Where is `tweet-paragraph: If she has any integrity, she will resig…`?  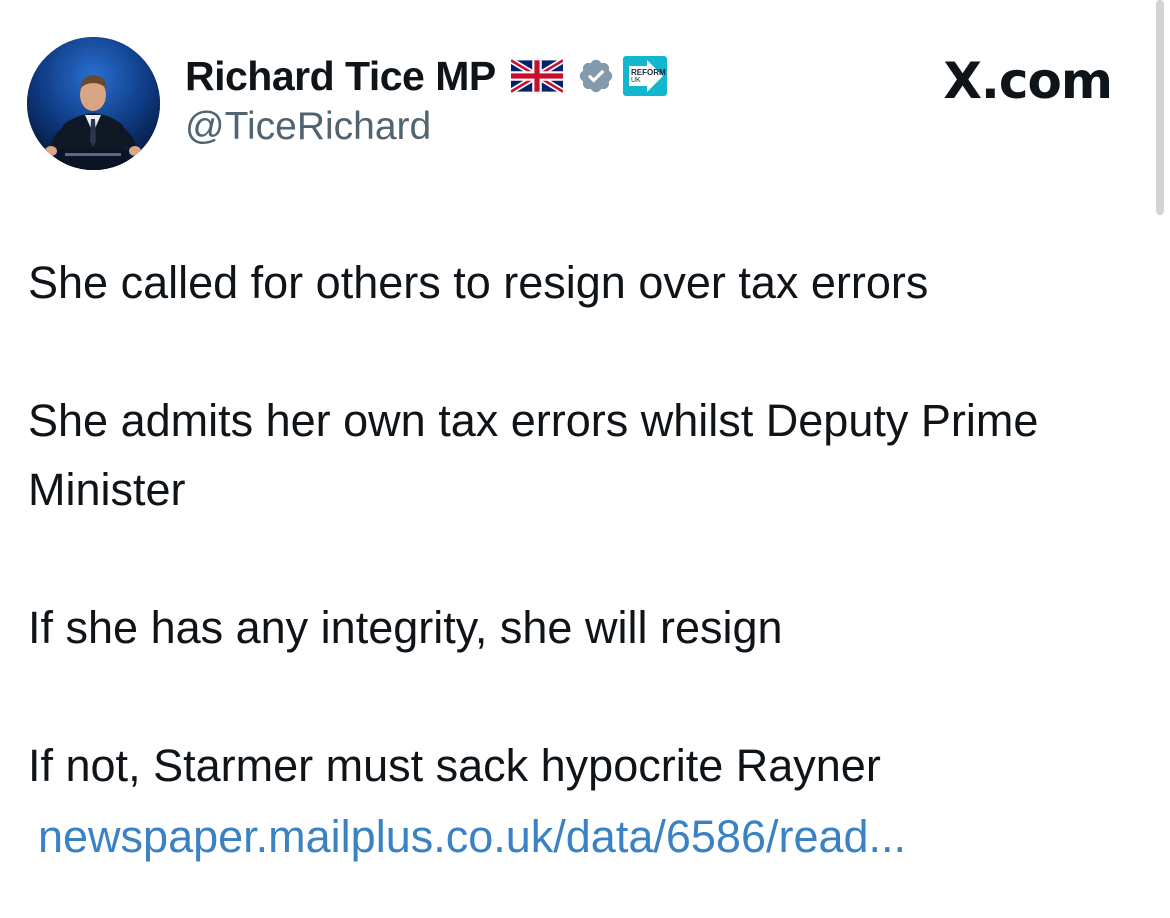
tweet-paragraph: If she has any integrity, she will resig… is located at coordinates (405, 627).